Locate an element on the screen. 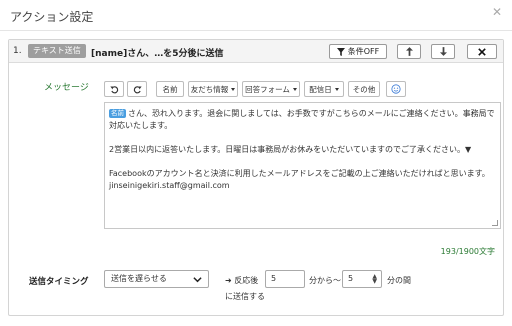 The width and height of the screenshot is (512, 326). move-down-button is located at coordinates (443, 51).